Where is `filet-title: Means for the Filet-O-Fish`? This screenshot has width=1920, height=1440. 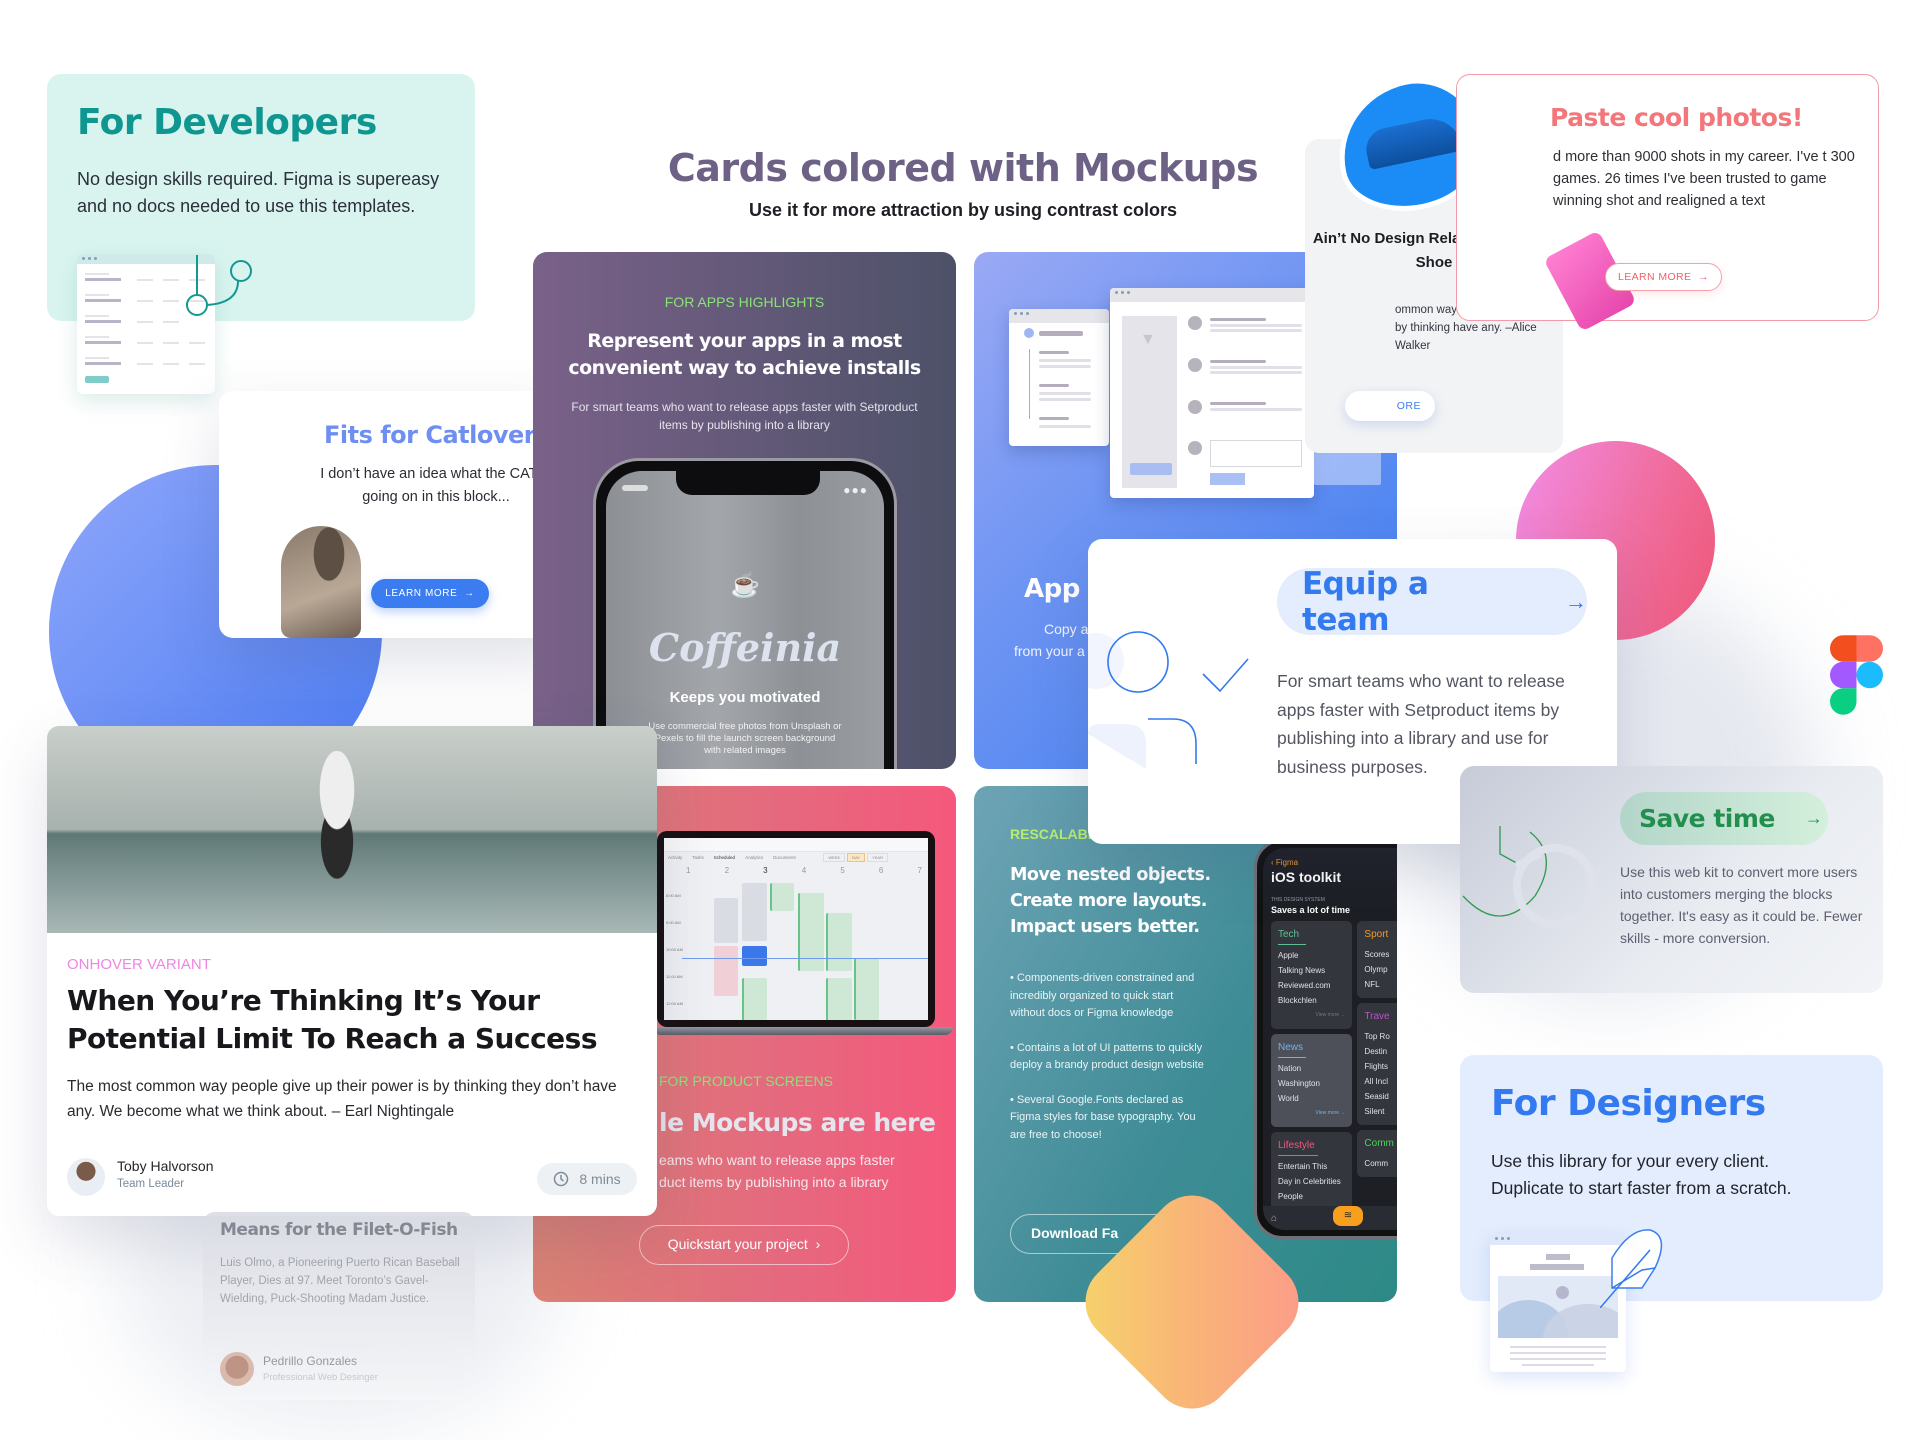
filet-title: Means for the Filet-O-Fish is located at coordinates (339, 1230).